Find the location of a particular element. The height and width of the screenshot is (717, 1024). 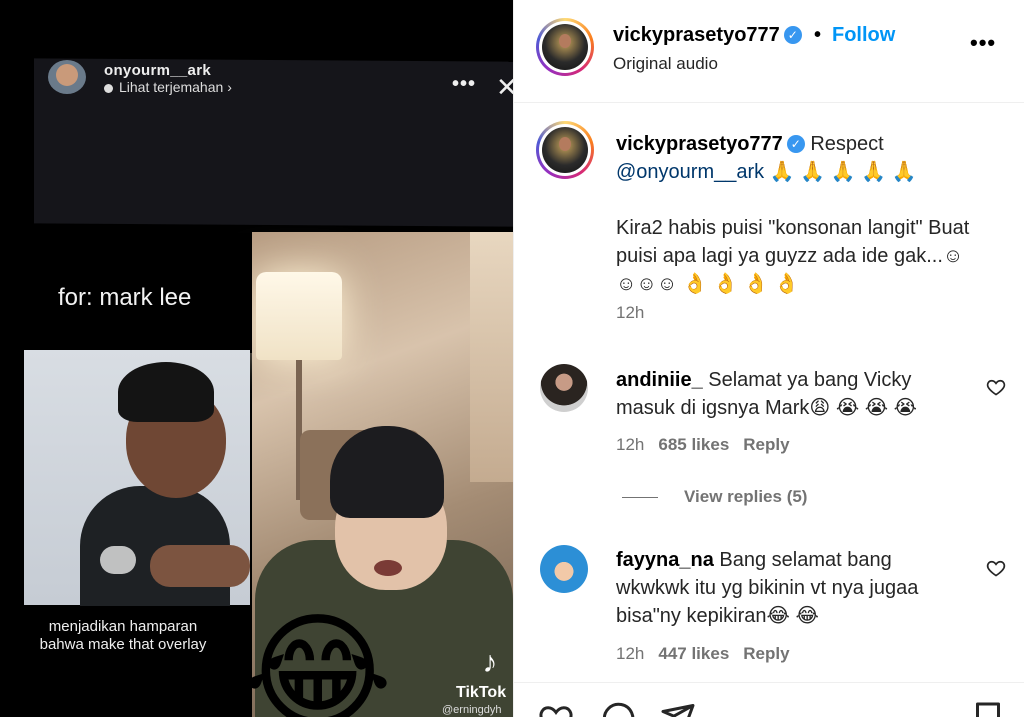

more-icon: ••• is located at coordinates (983, 43).